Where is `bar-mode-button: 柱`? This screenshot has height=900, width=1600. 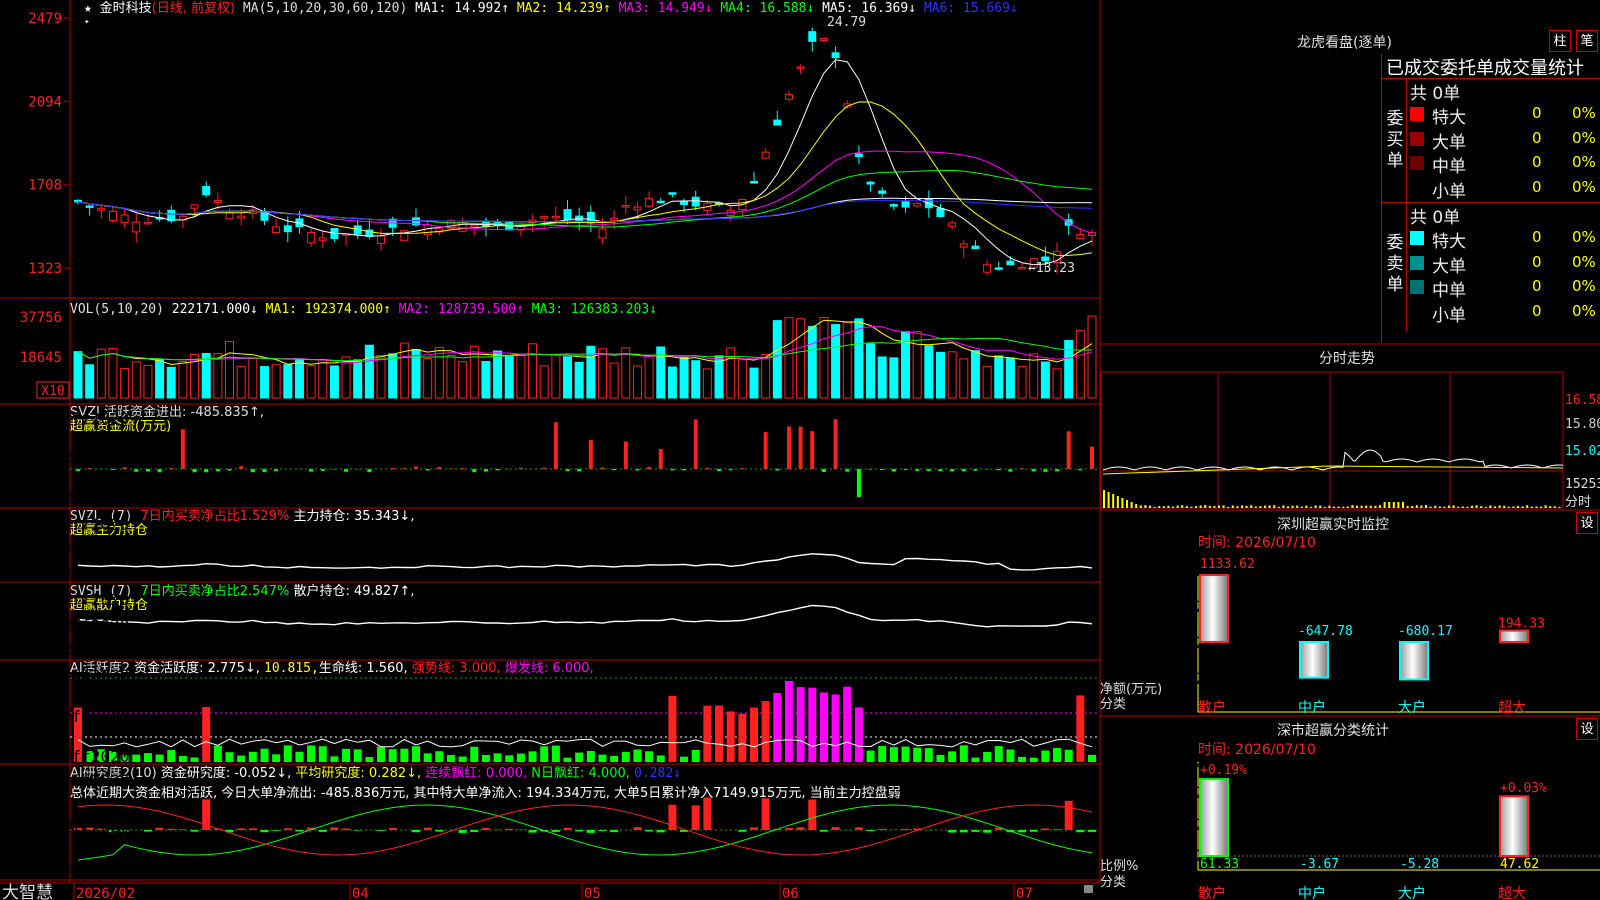
bar-mode-button: 柱 is located at coordinates (1560, 41).